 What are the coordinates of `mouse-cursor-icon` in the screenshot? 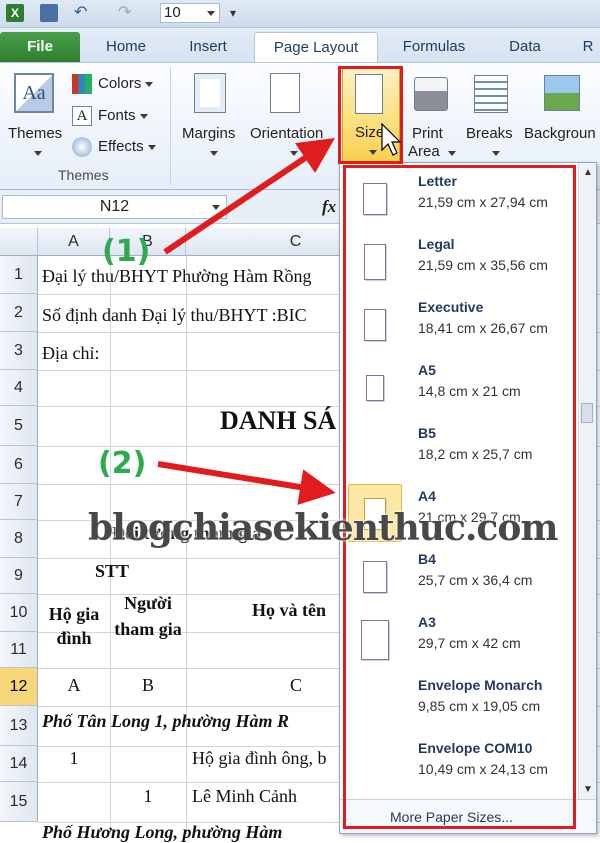 It's located at (391, 139).